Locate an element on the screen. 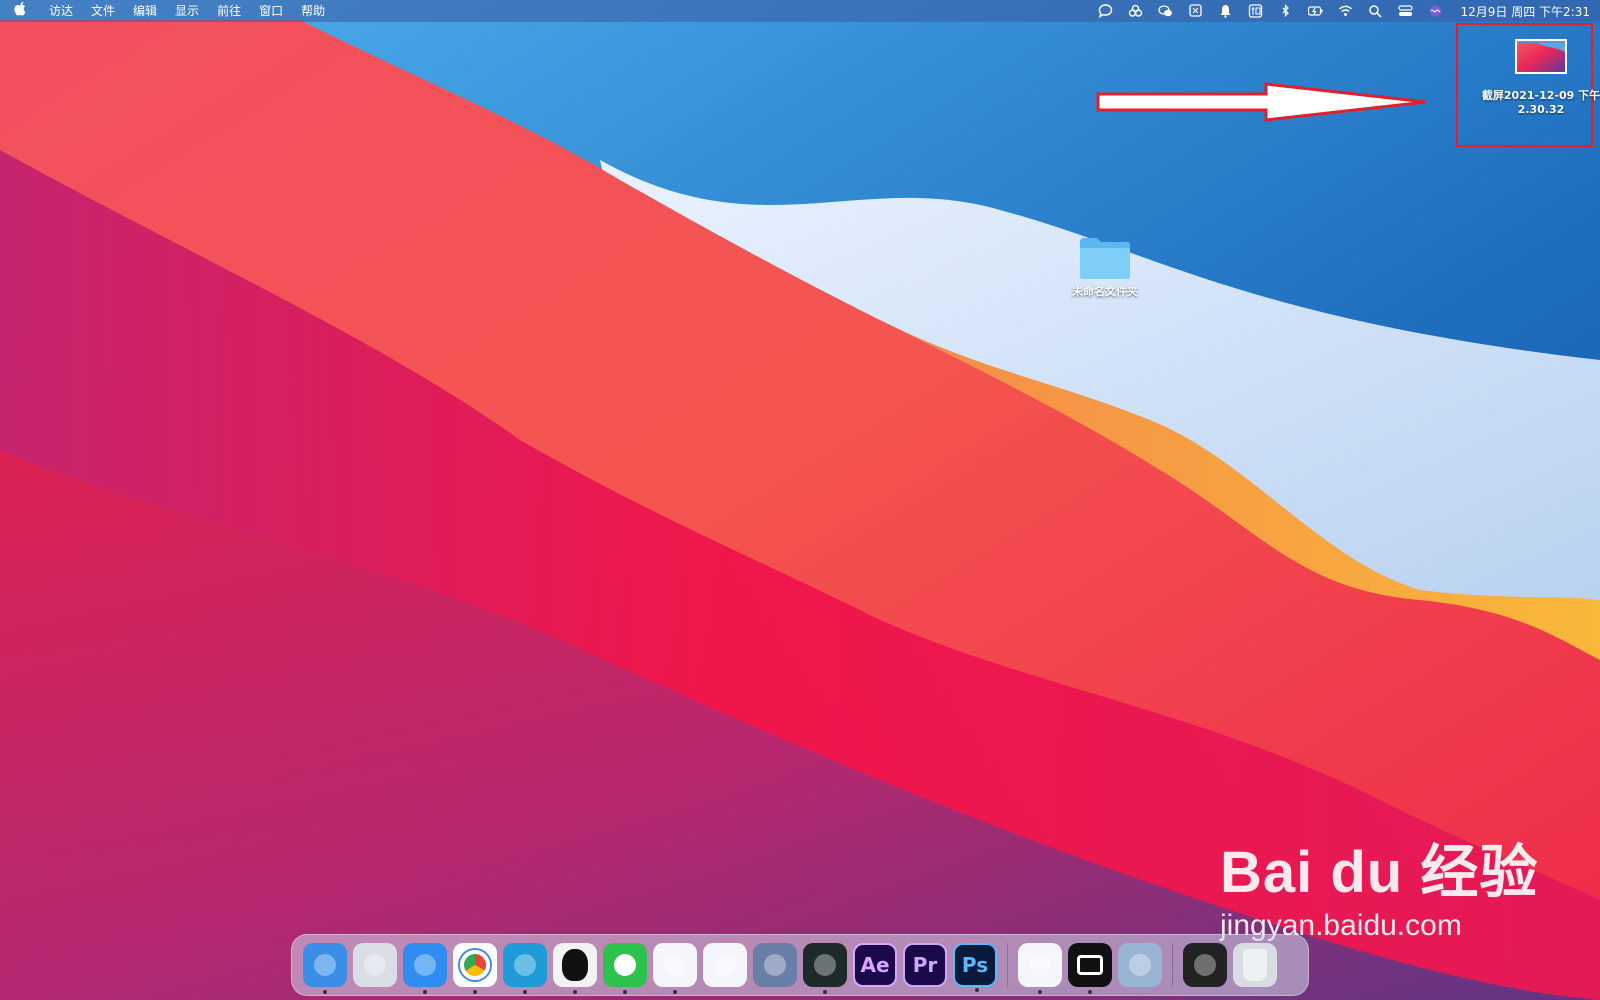  paper-plane-icon is located at coordinates (725, 965).